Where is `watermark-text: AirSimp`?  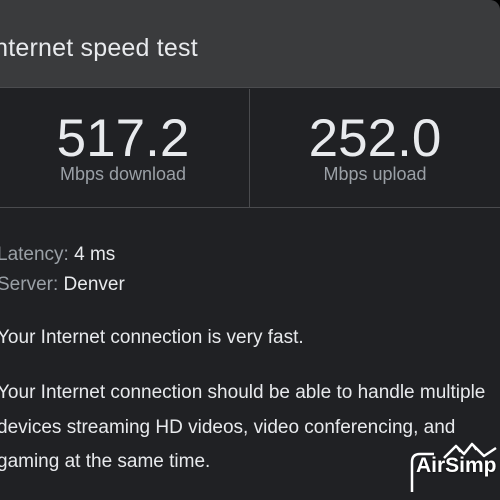 watermark-text: AirSimp is located at coordinates (456, 465).